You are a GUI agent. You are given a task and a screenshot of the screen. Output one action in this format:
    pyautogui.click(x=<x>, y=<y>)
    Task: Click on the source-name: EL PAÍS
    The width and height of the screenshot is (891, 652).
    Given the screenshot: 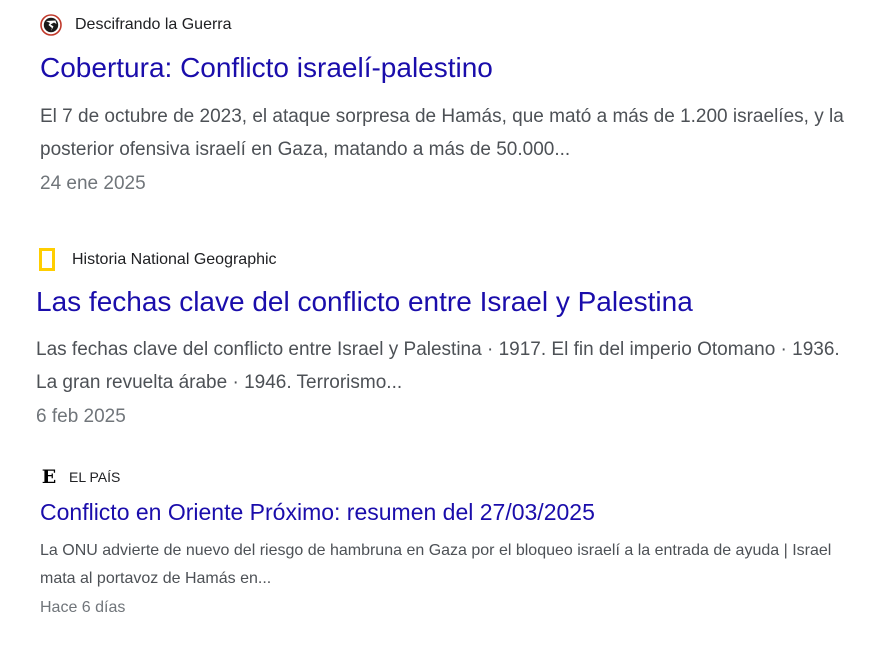 What is the action you would take?
    pyautogui.click(x=95, y=477)
    